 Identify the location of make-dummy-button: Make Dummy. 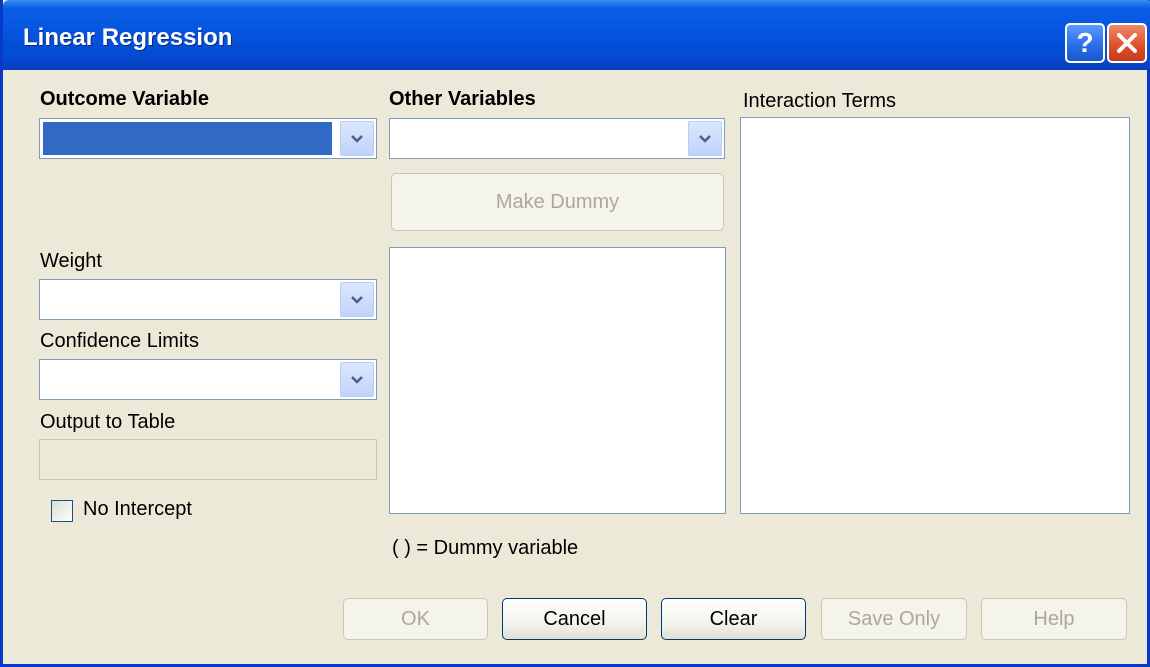
(557, 202).